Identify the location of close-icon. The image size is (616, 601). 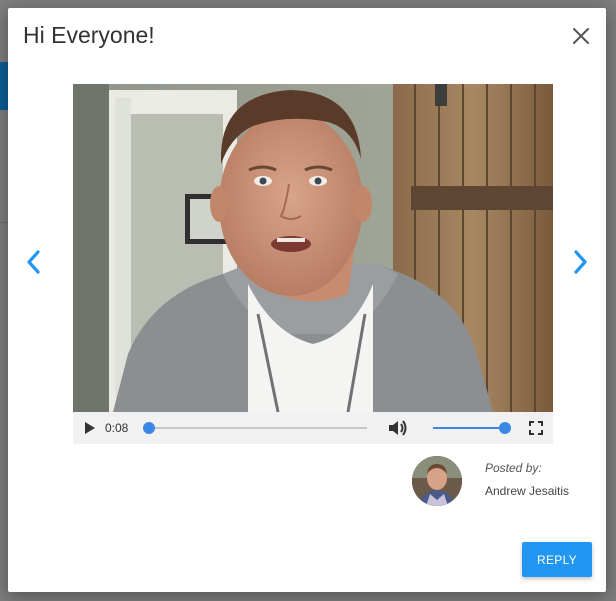
(581, 36).